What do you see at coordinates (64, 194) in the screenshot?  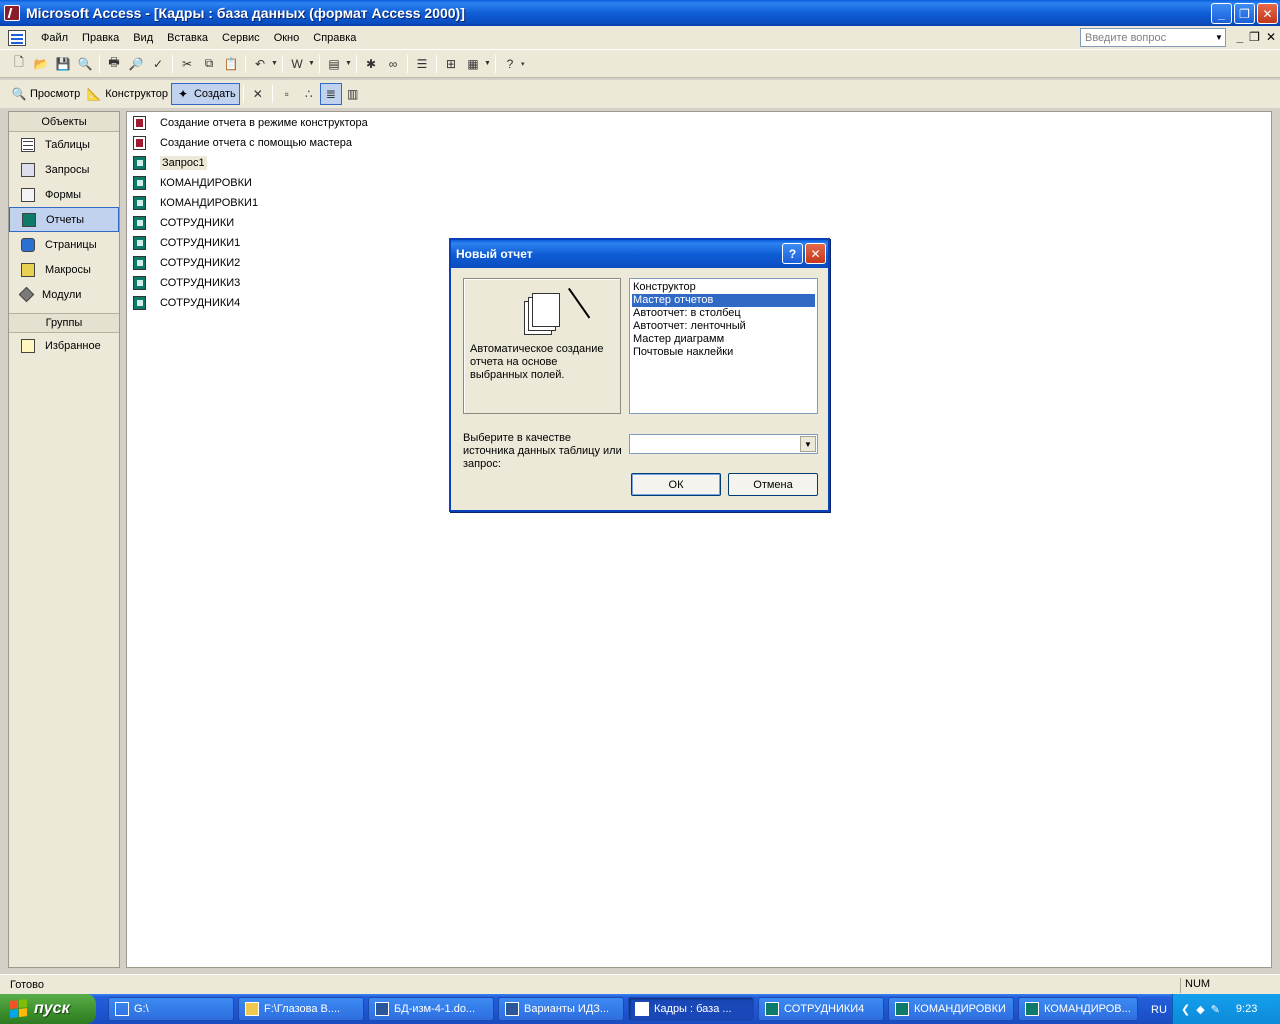 I see `objects-item-forms: Формы` at bounding box center [64, 194].